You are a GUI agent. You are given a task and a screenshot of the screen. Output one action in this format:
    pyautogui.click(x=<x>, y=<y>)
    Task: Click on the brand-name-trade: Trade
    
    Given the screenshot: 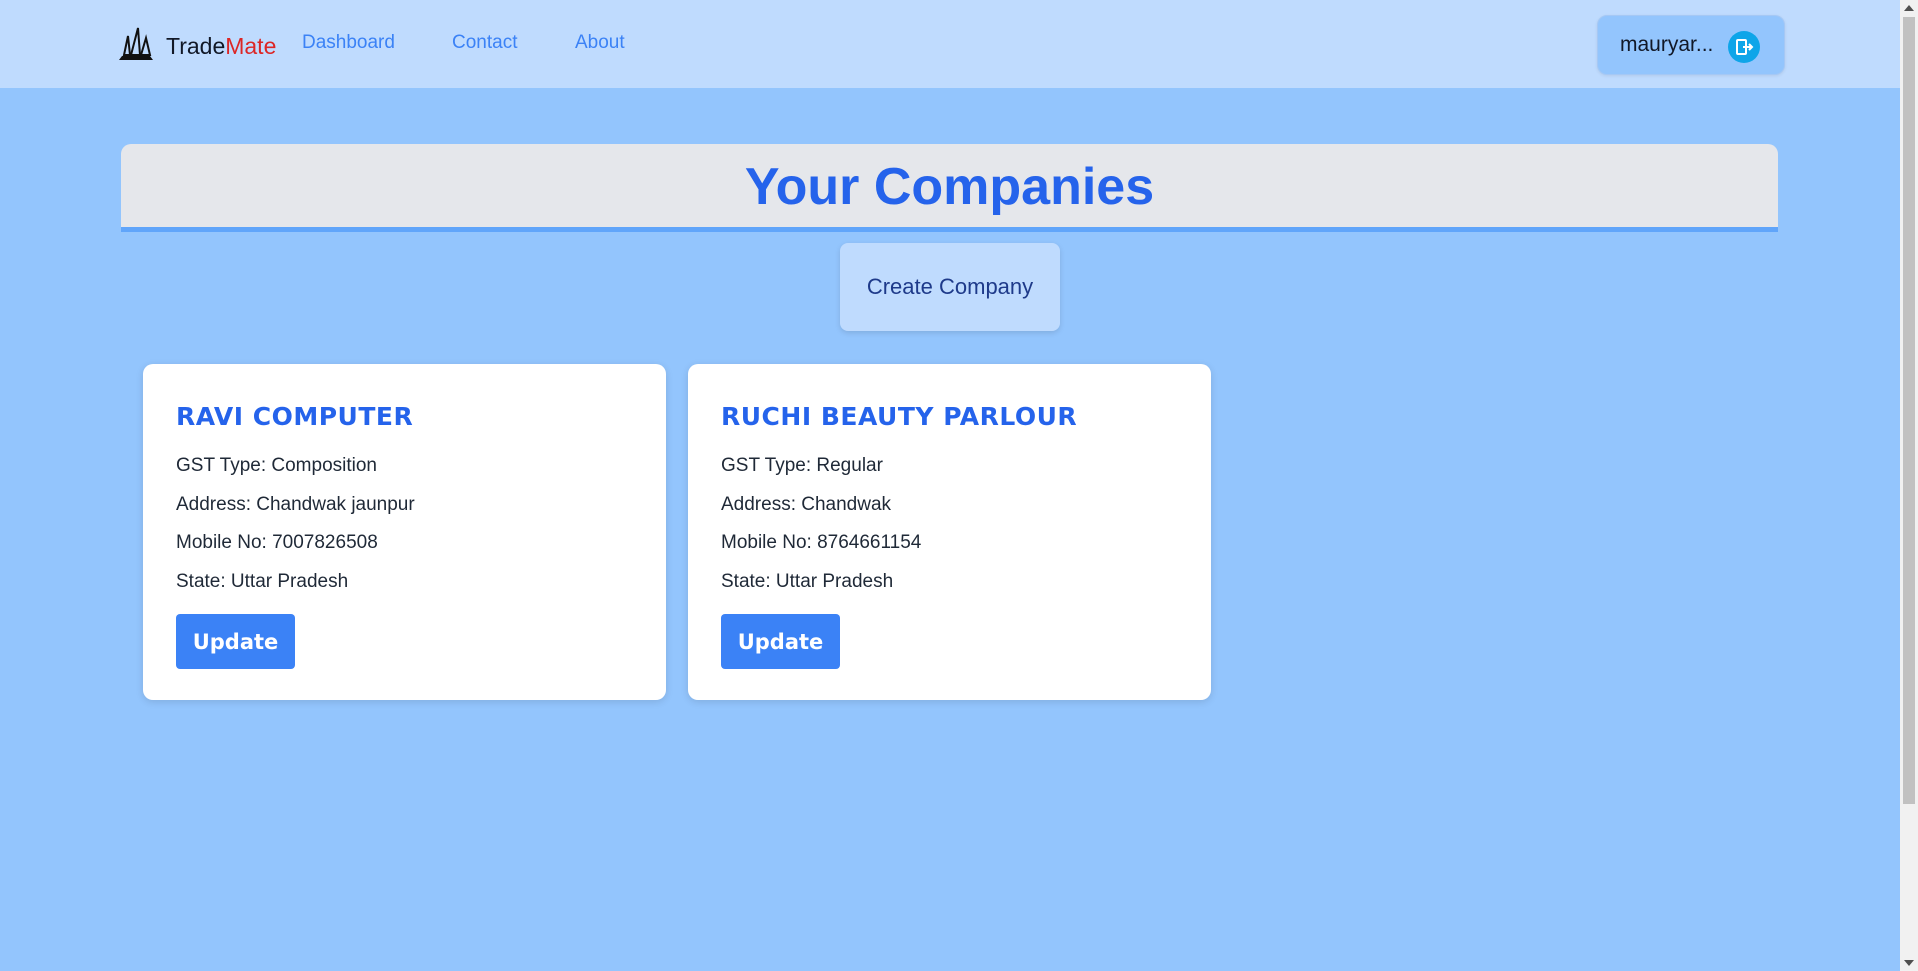 What is the action you would take?
    pyautogui.click(x=196, y=46)
    